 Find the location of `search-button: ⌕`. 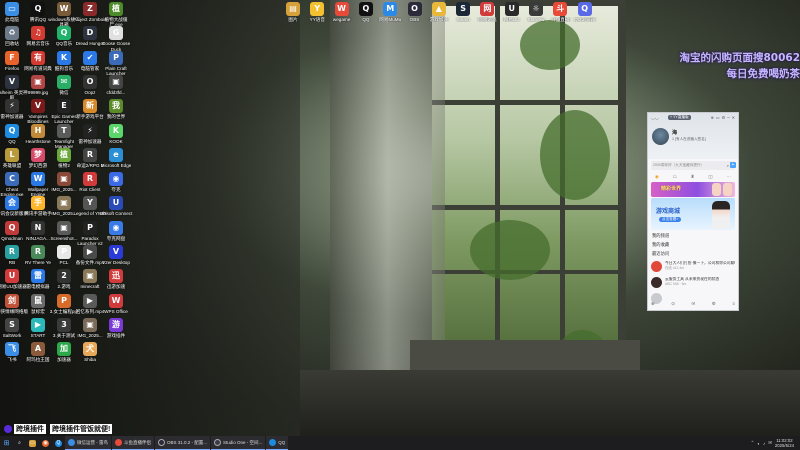

search-button: ⌕ is located at coordinates (19, 443).